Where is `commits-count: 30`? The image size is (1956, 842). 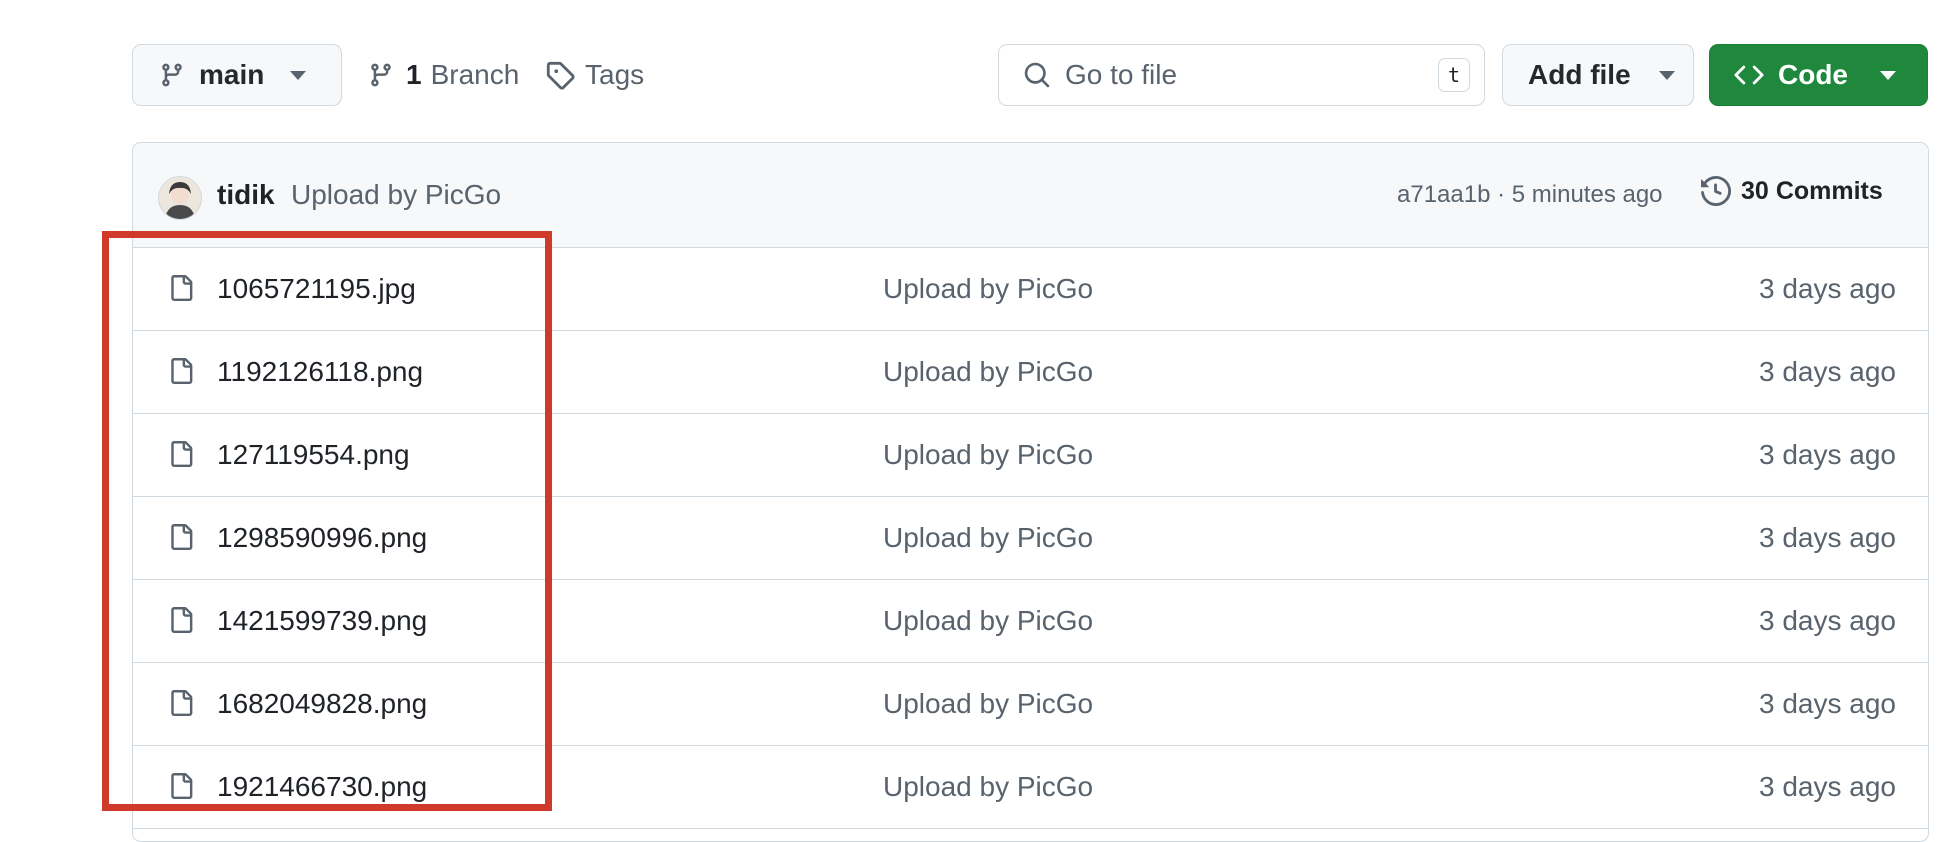
commits-count: 30 is located at coordinates (1755, 190).